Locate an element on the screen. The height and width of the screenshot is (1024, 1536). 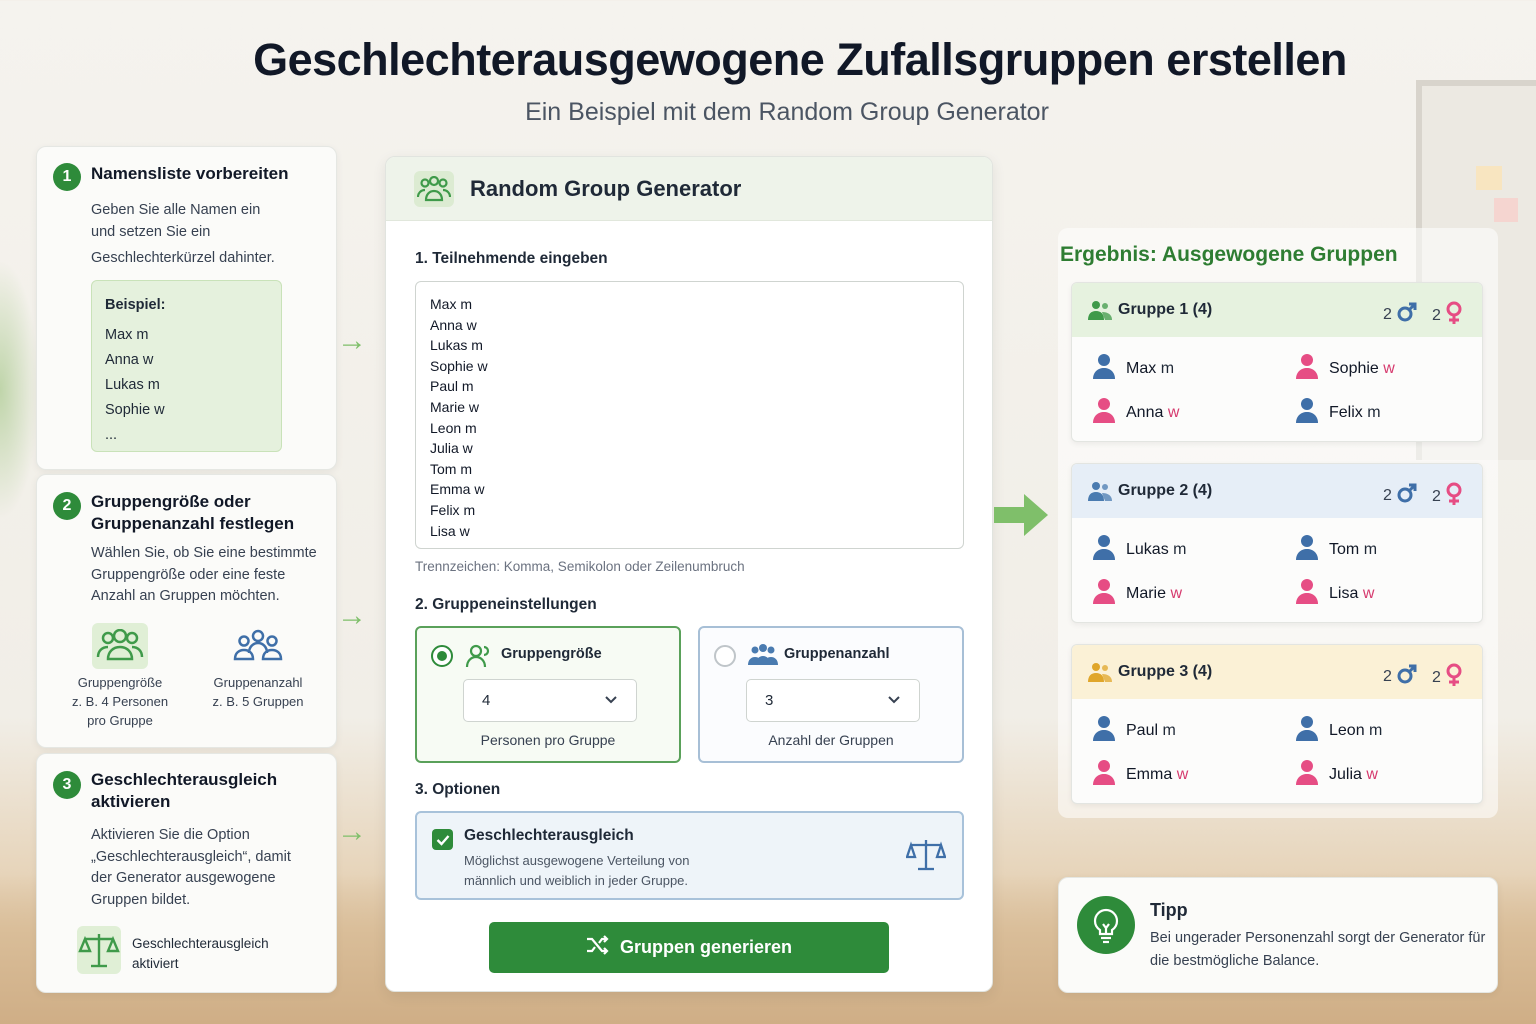
section-options-label: 3. Optionen is located at coordinates (458, 789).